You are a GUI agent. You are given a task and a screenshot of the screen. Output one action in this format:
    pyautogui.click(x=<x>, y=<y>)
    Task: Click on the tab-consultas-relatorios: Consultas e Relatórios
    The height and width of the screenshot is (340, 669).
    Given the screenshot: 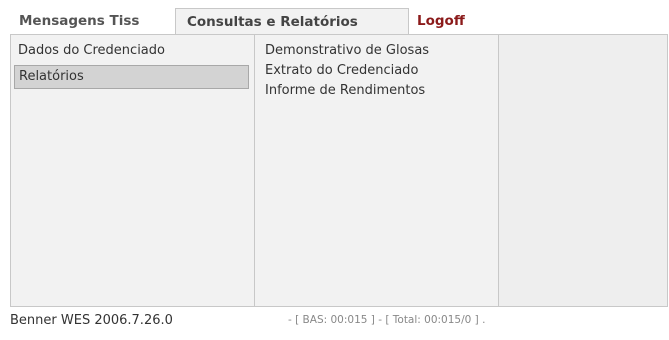 What is the action you would take?
    pyautogui.click(x=292, y=21)
    